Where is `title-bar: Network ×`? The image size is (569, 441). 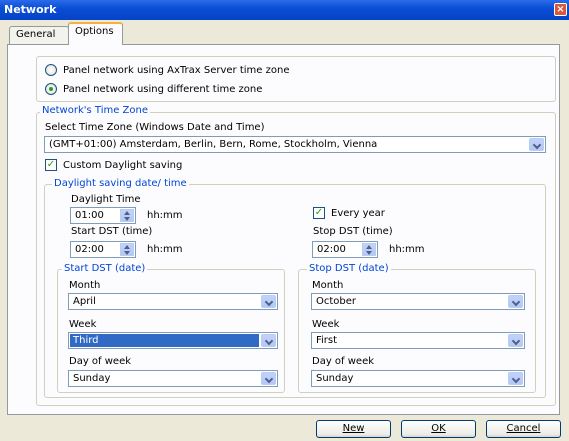 title-bar: Network × is located at coordinates (284, 10).